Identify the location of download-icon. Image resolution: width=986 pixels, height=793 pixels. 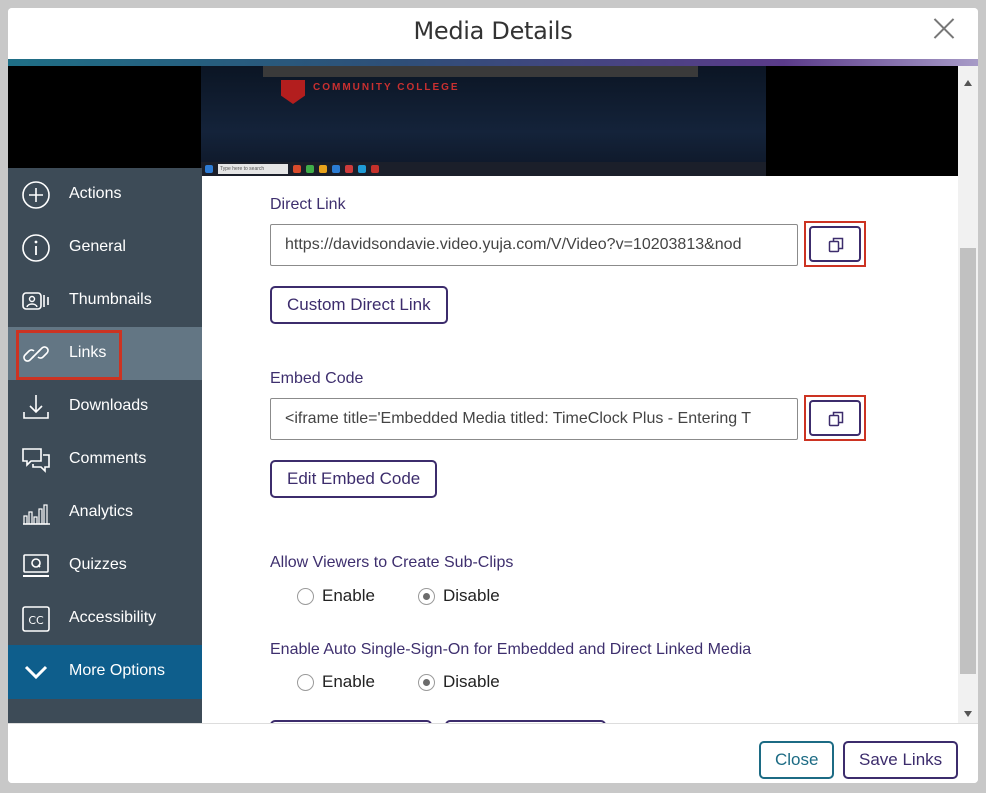
(36, 407).